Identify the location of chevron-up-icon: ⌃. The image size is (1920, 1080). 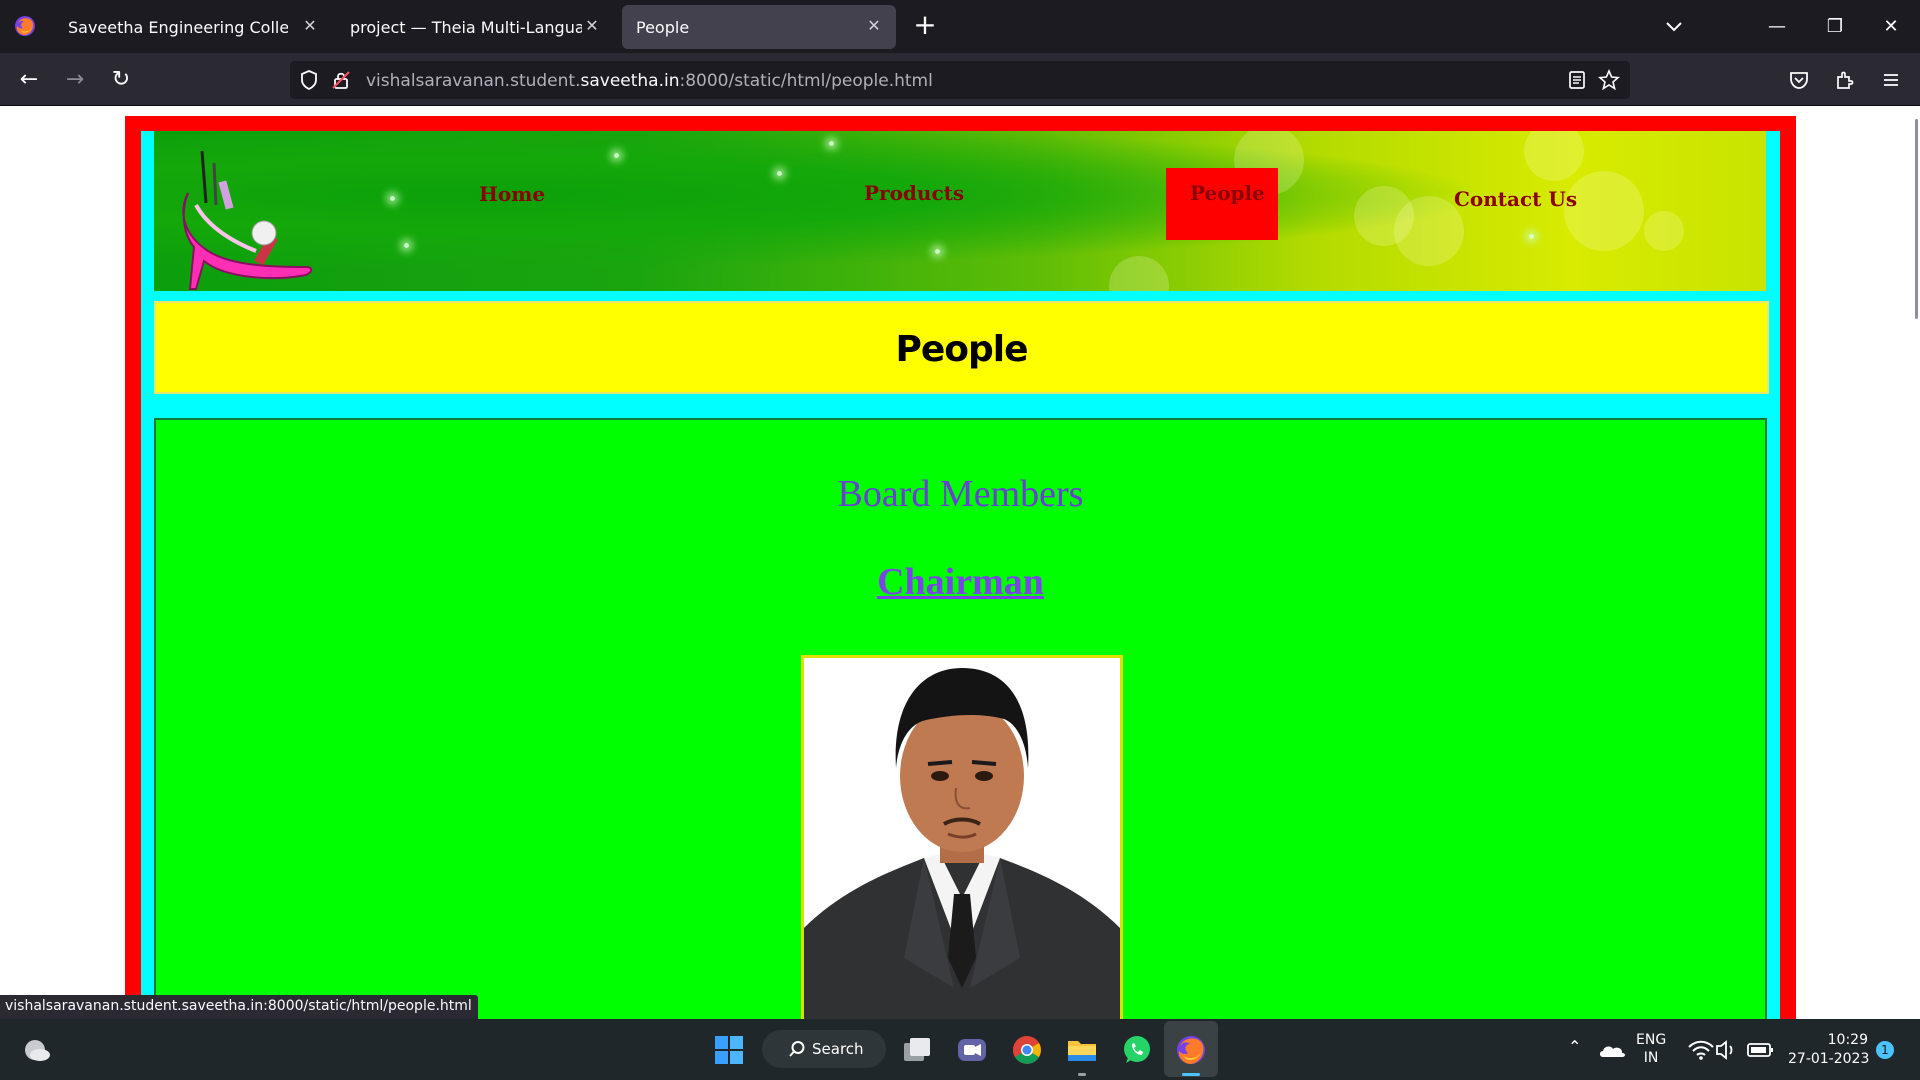
(1574, 1046).